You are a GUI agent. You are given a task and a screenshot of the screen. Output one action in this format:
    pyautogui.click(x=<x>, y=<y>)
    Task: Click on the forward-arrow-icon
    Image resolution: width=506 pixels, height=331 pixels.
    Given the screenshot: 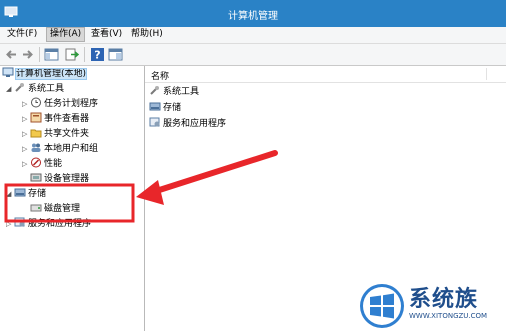 What is the action you would take?
    pyautogui.click(x=27, y=54)
    